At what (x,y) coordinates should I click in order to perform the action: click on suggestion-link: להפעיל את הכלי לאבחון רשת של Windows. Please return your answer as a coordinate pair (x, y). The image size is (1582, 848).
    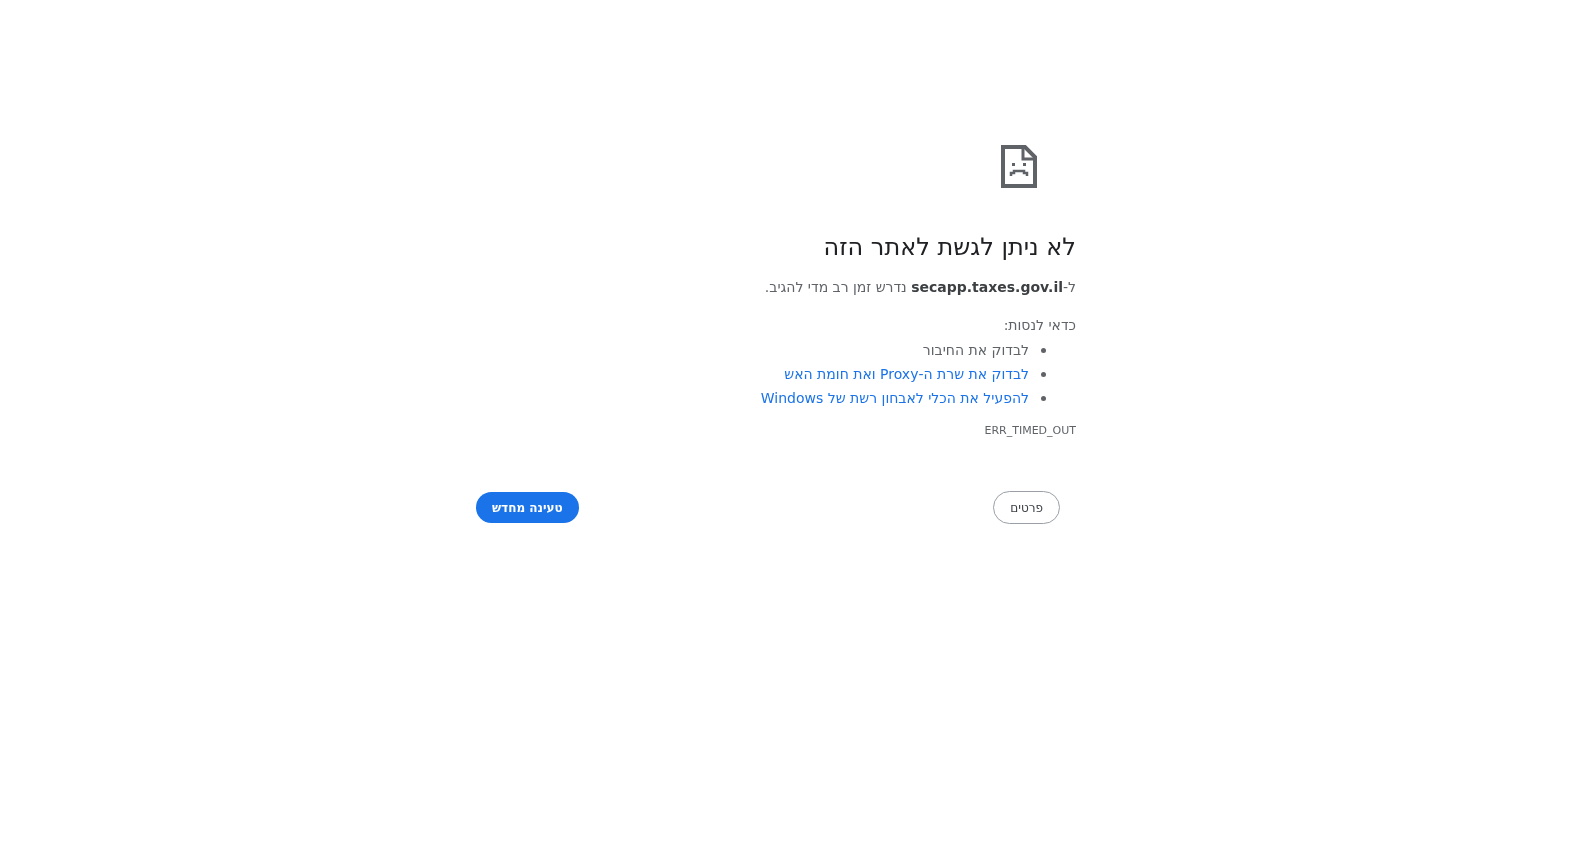
    Looking at the image, I should click on (894, 398).